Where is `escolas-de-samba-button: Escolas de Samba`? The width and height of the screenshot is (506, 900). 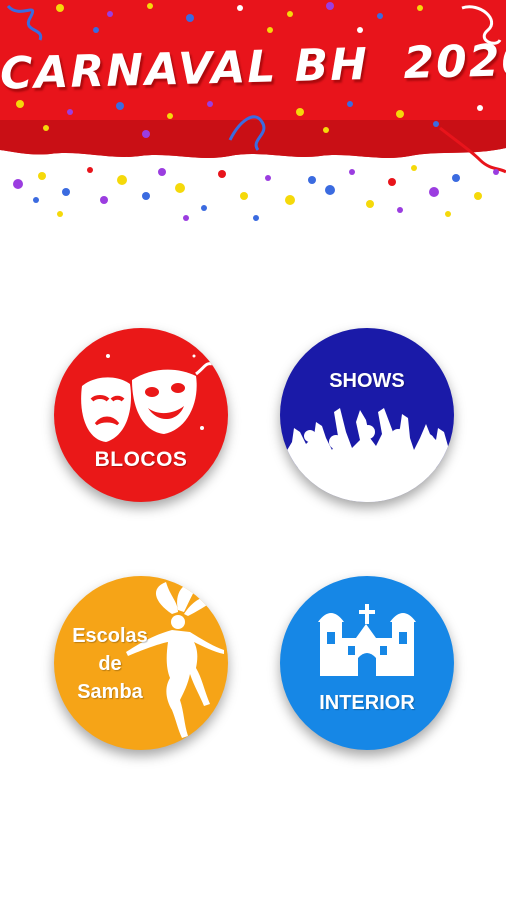
escolas-de-samba-button: Escolas de Samba is located at coordinates (141, 663).